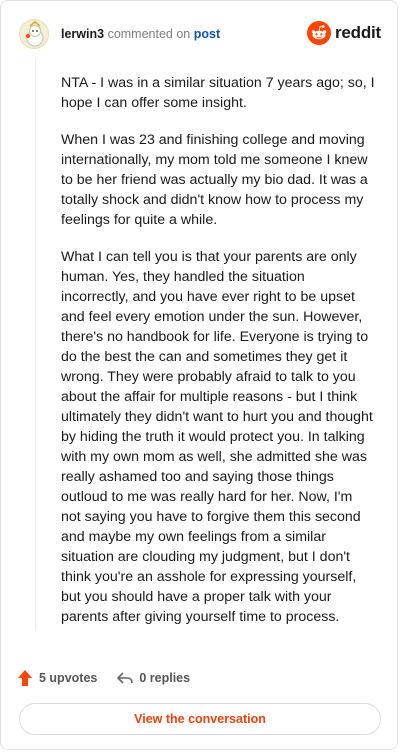  Describe the element at coordinates (149, 34) in the screenshot. I see `commented-on-text: commented on` at that location.